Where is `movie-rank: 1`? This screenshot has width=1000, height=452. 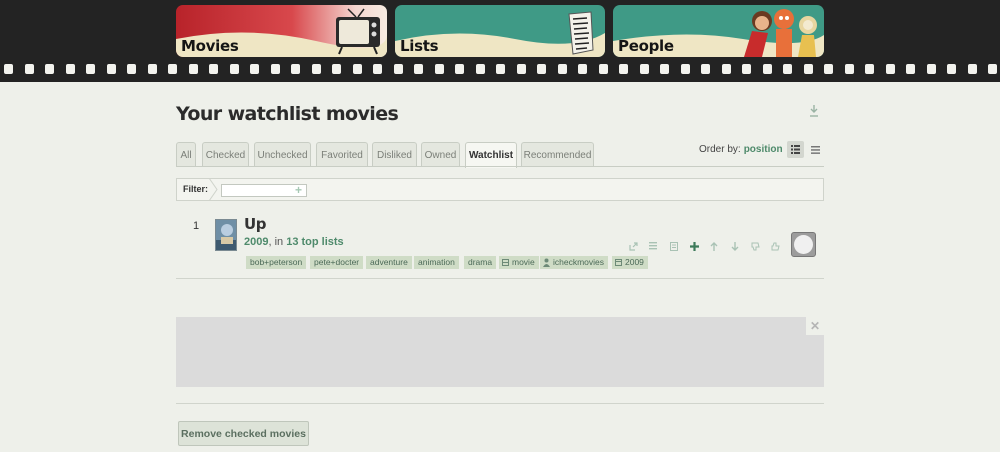 movie-rank: 1 is located at coordinates (196, 226).